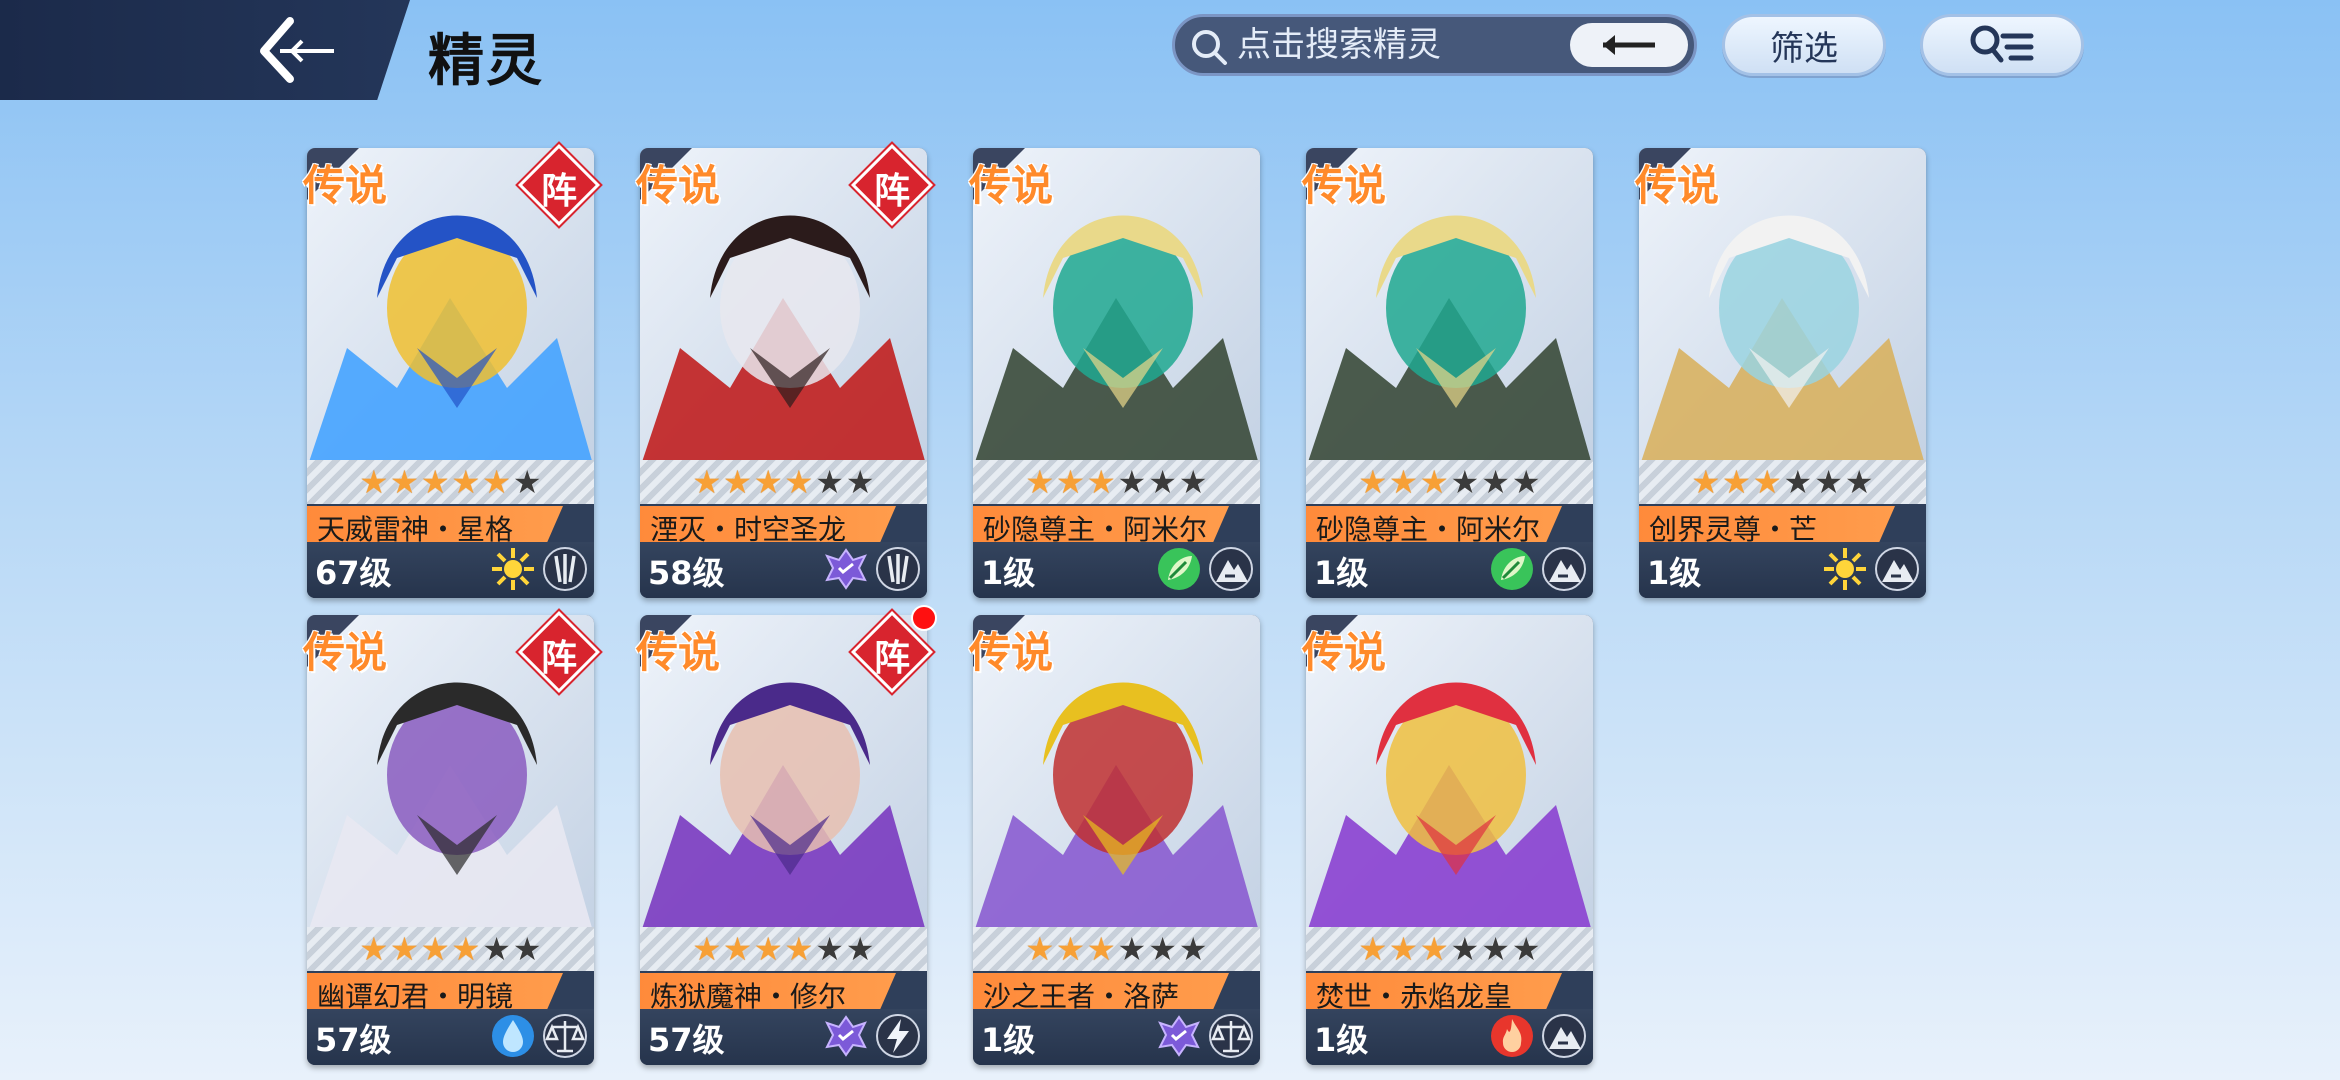 This screenshot has height=1080, width=2340. I want to click on search-clear-button, so click(1629, 45).